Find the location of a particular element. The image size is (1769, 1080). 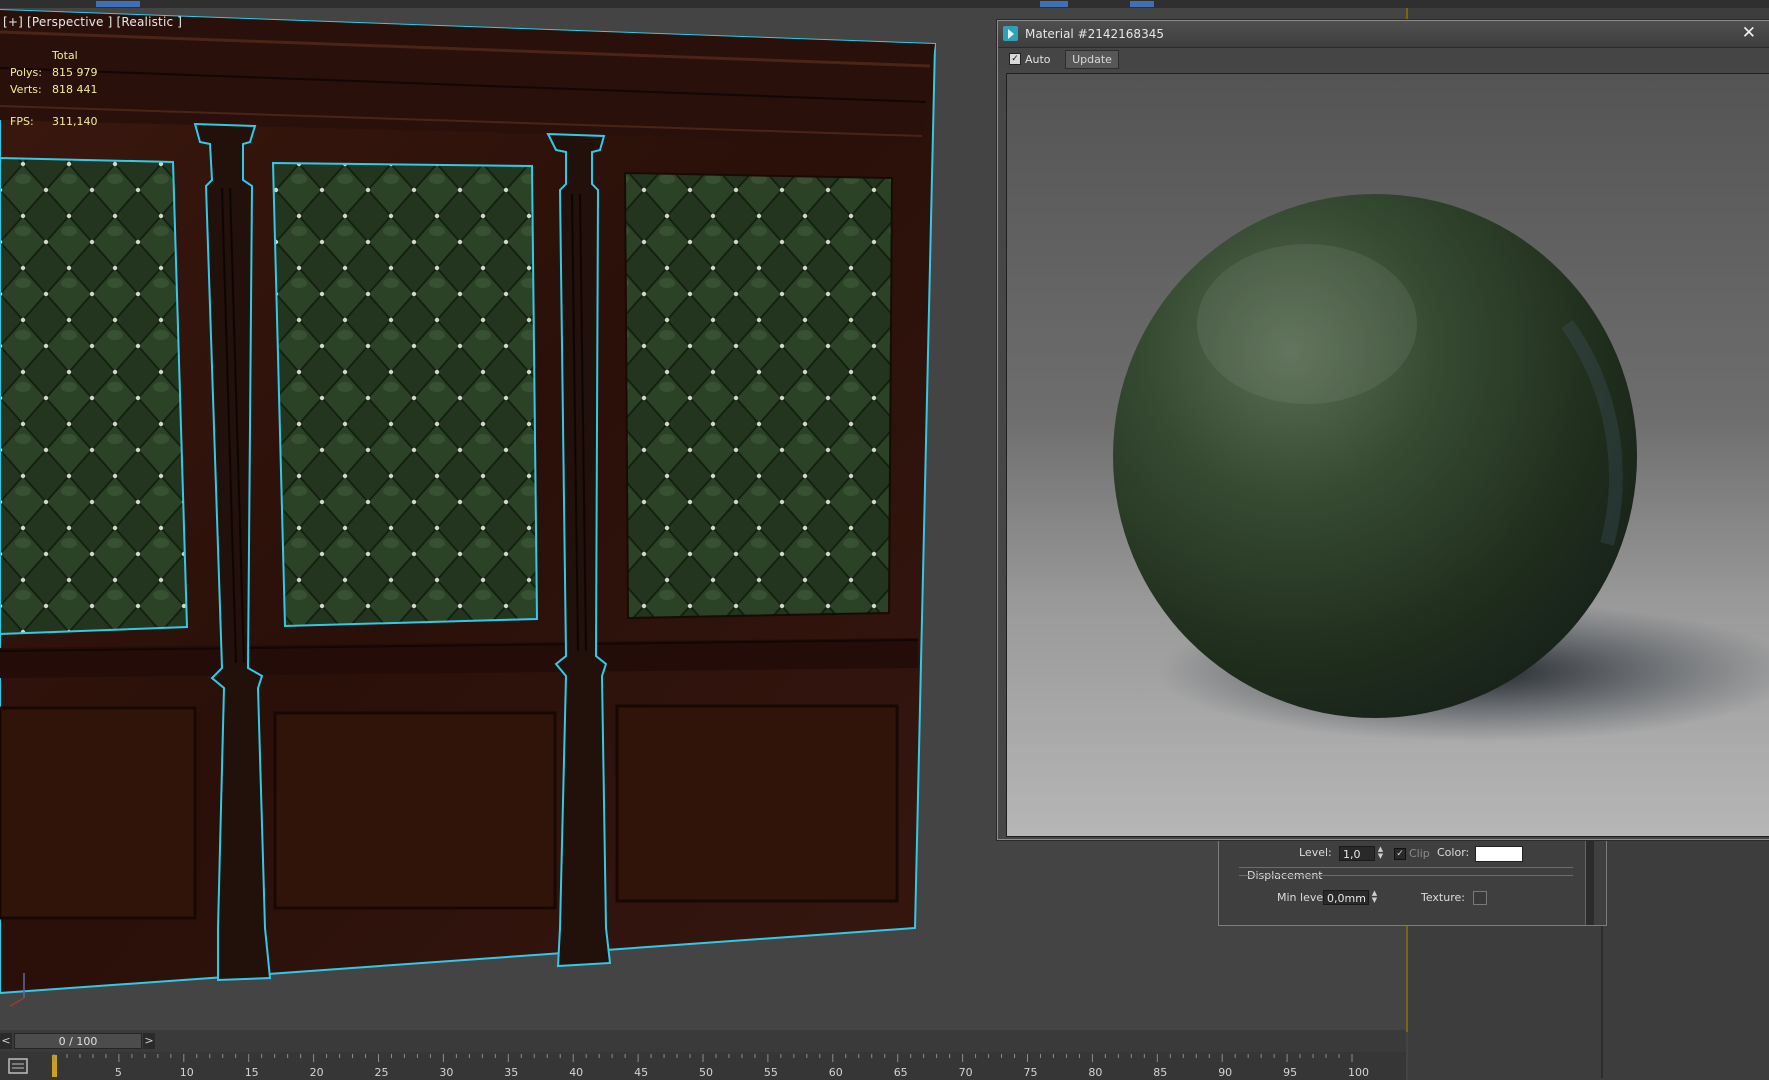

timeline-tick-label: 25 is located at coordinates (382, 1072).